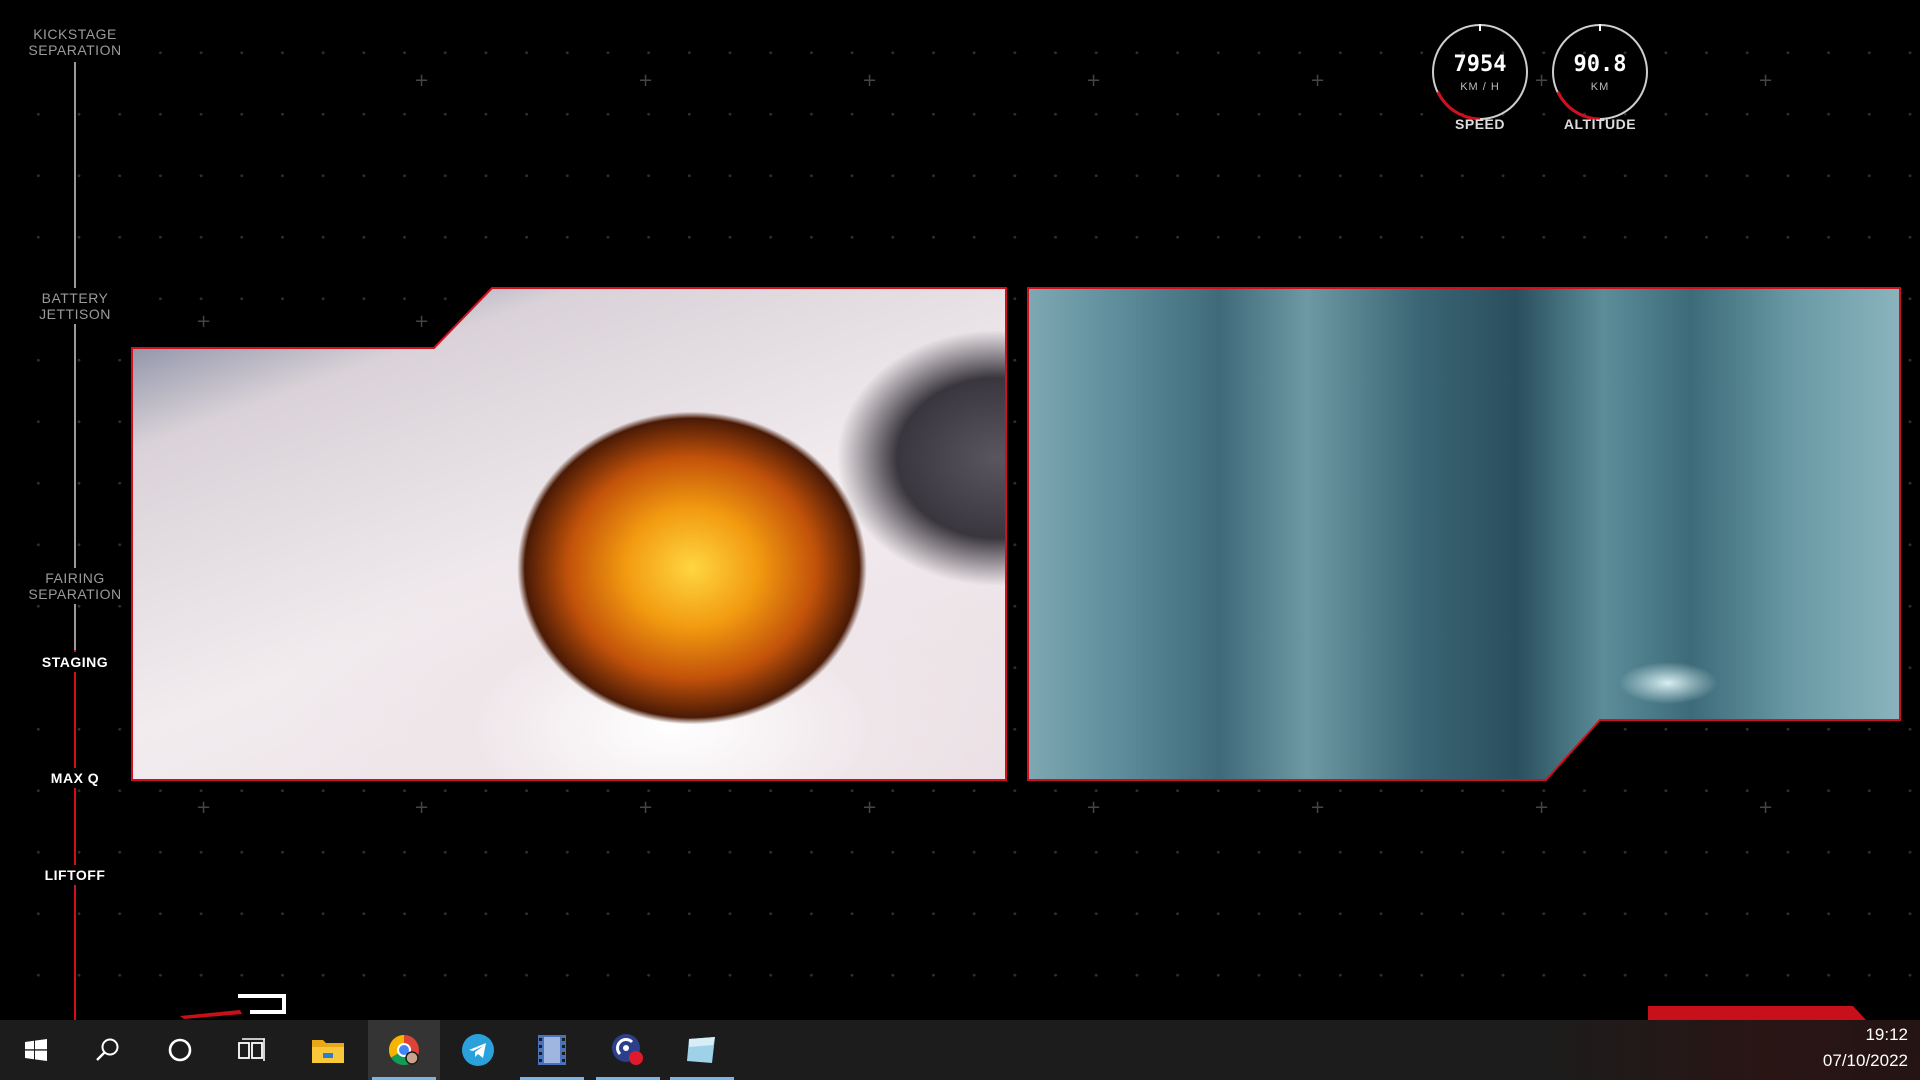  I want to click on speed-gauge: 7954 KM / H, so click(1480, 72).